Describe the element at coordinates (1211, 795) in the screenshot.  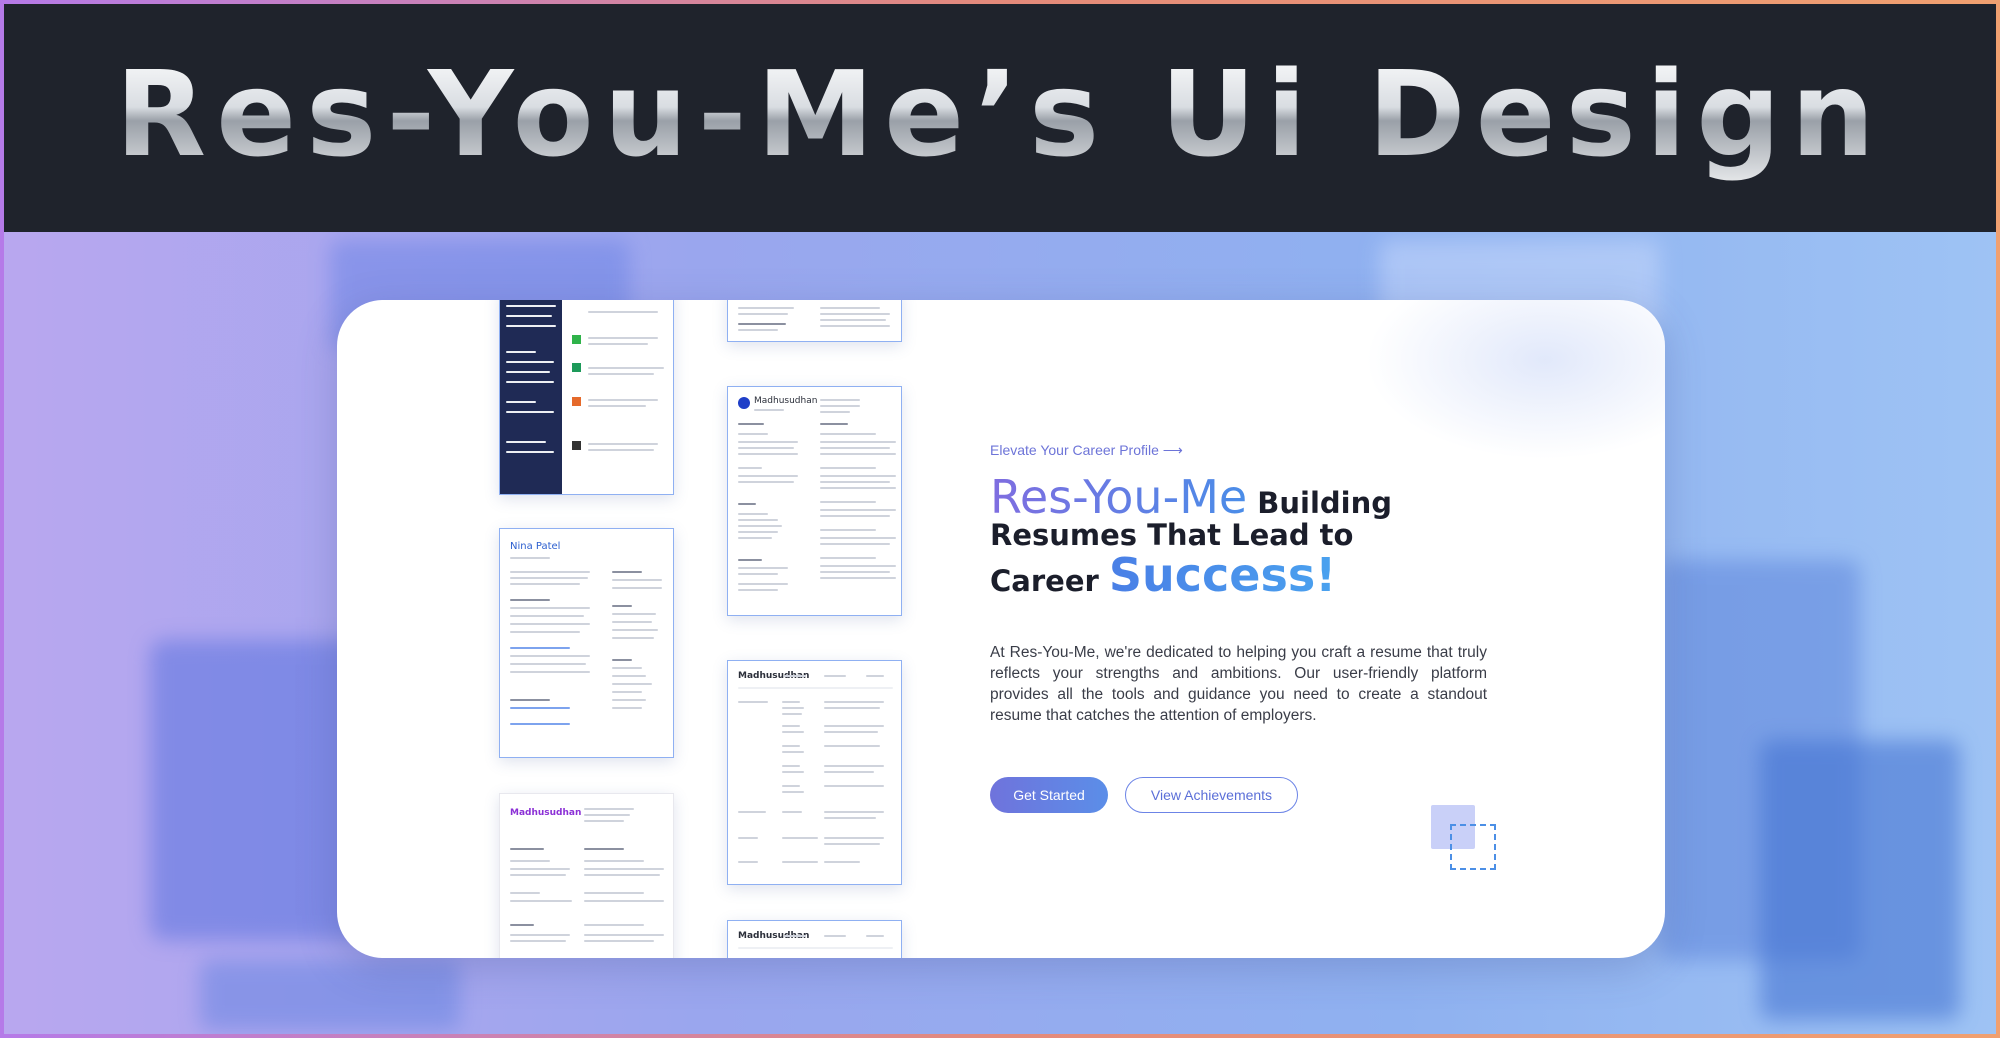
I see `view-achievements-button: View Achievements` at that location.